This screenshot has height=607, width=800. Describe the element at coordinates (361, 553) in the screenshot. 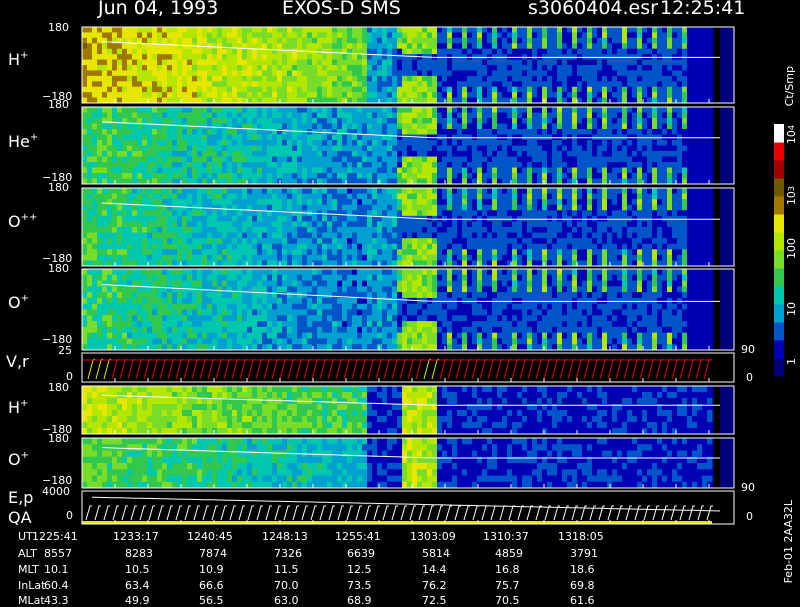

I see `table-cell: 6639` at that location.